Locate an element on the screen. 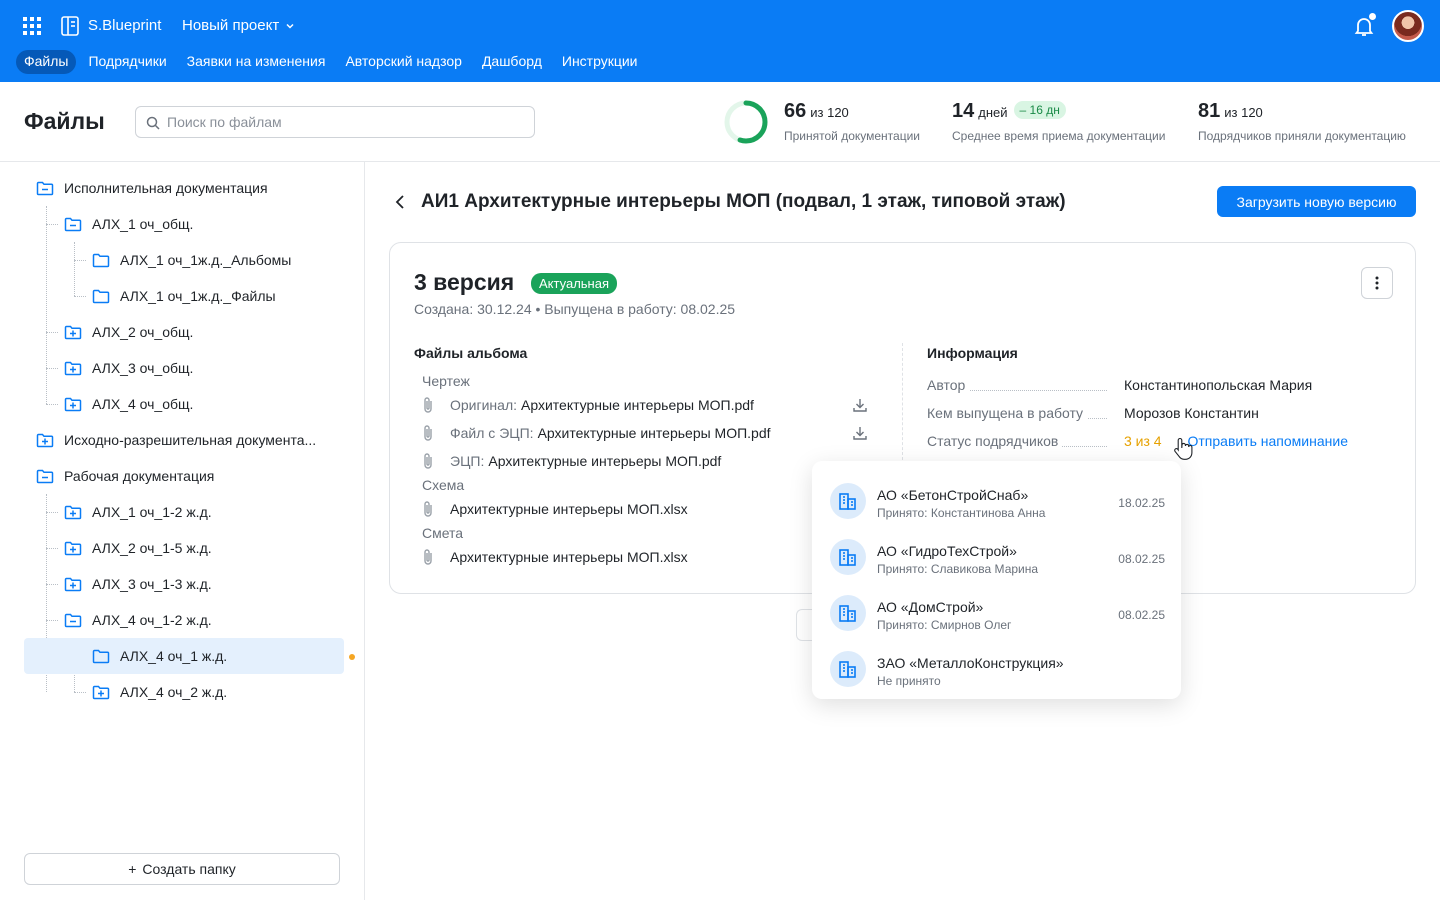 The image size is (1440, 900). stat-caption: Принятой документации is located at coordinates (852, 136).